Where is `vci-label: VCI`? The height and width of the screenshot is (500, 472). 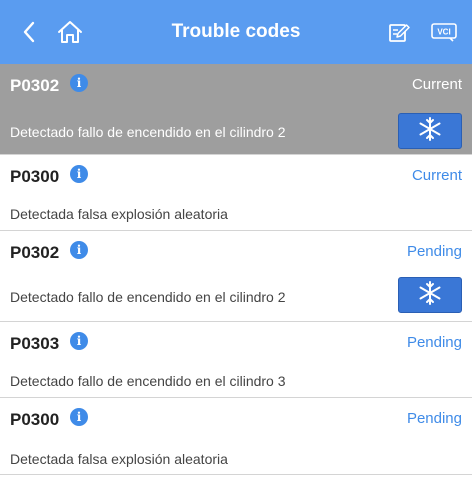
vci-label: VCI is located at coordinates (443, 32).